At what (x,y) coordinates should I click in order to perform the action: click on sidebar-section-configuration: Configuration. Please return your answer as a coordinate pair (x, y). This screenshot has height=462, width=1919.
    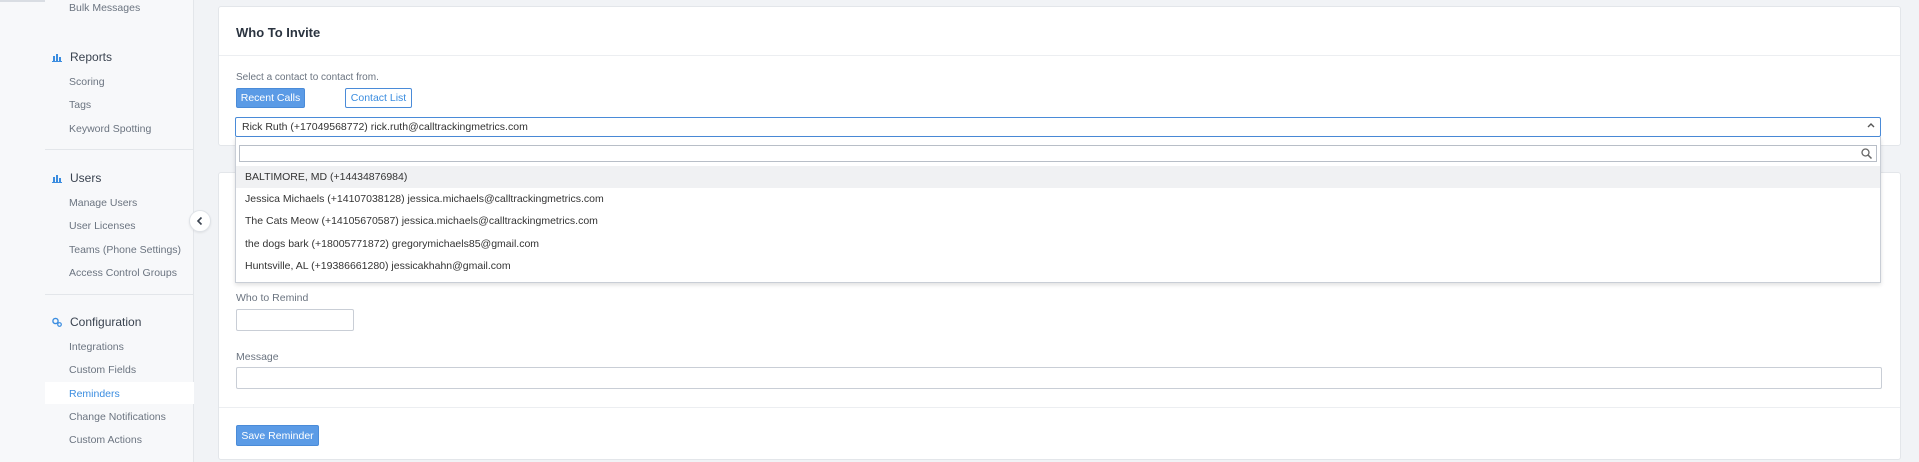
    Looking at the image, I should click on (96, 322).